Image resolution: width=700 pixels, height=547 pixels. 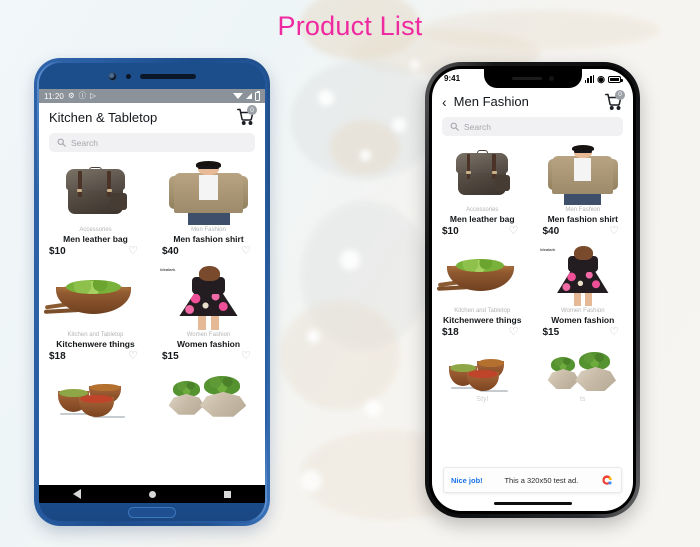 What do you see at coordinates (112, 76) in the screenshot?
I see `front-camera-icon` at bounding box center [112, 76].